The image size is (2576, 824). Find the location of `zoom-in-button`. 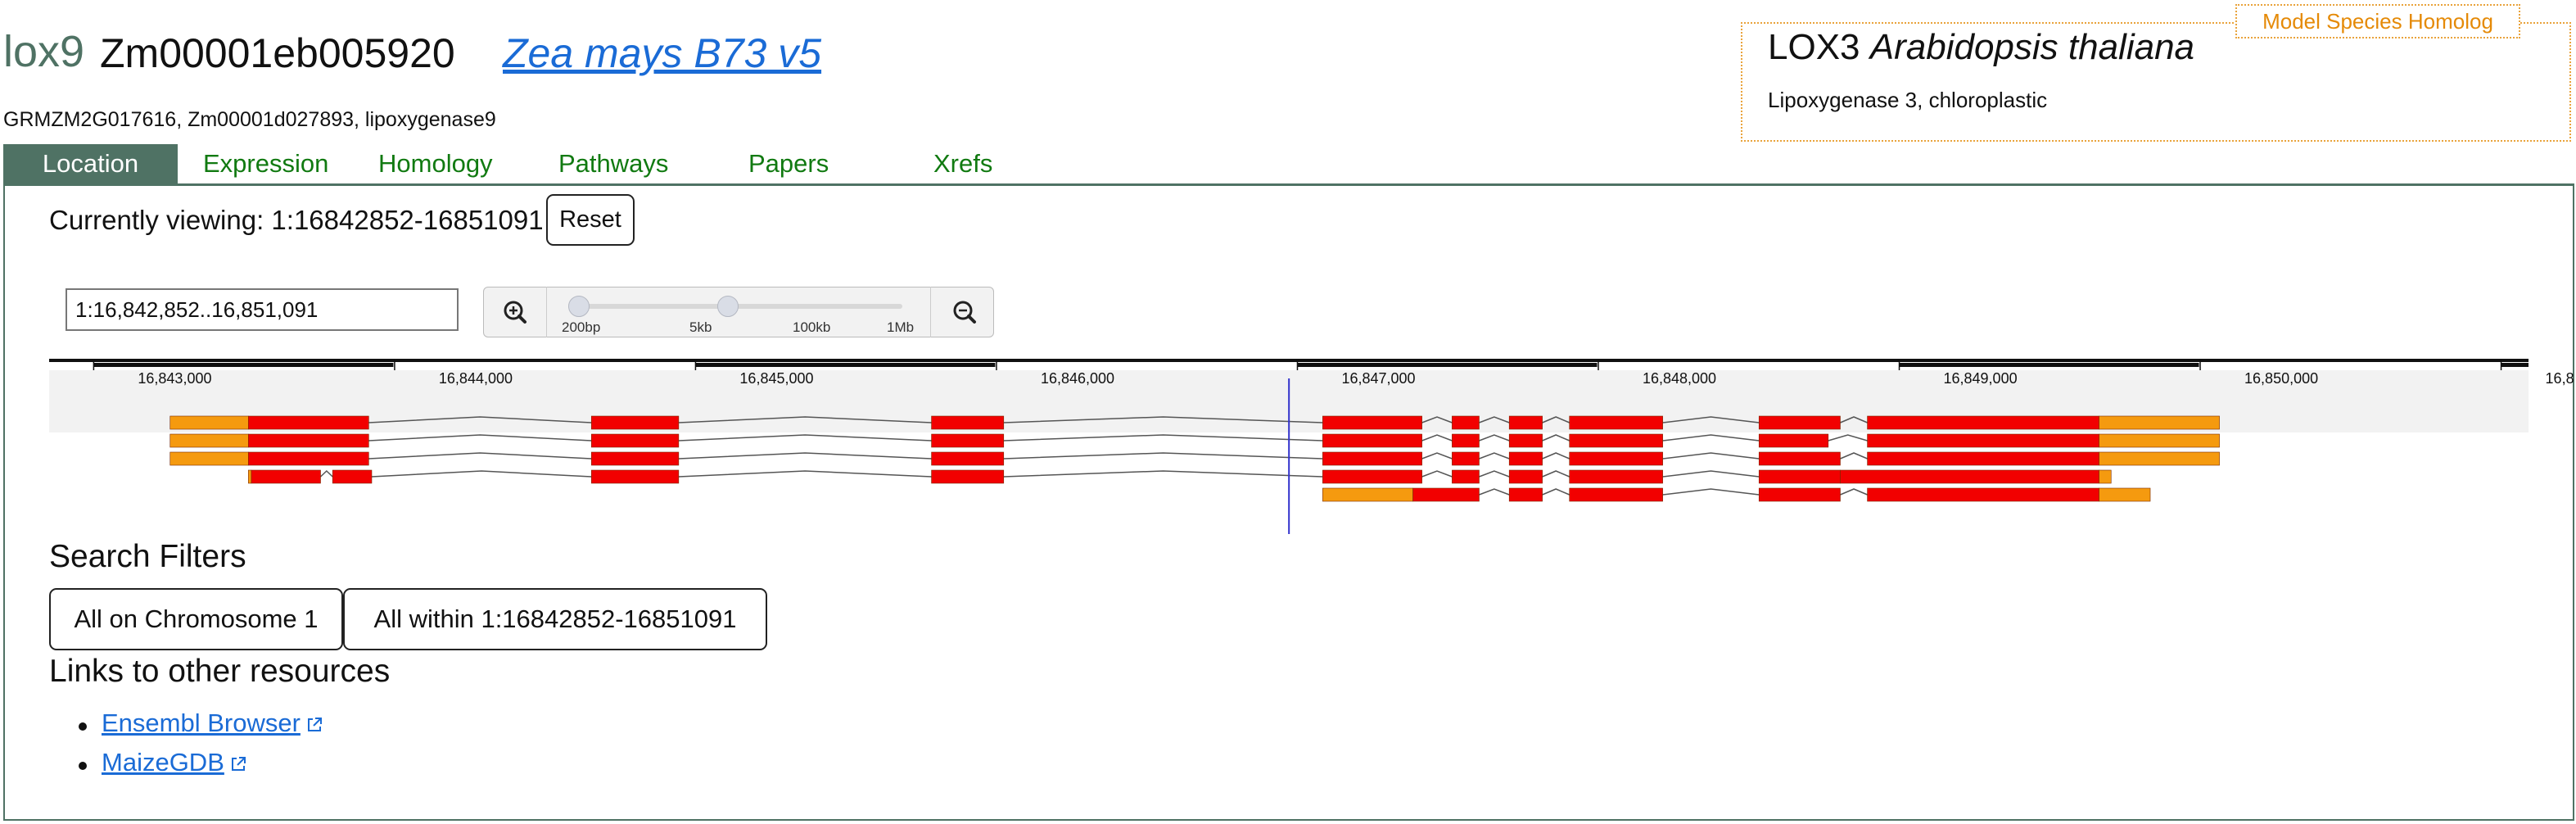

zoom-in-button is located at coordinates (515, 312).